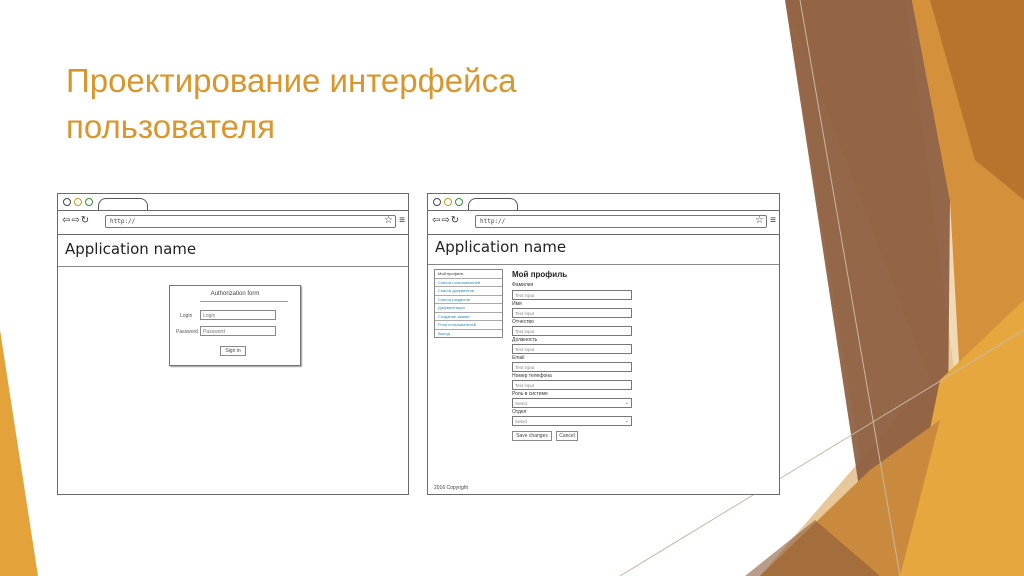 Image resolution: width=1024 pixels, height=576 pixels. I want to click on role-select: Select ⌄, so click(572, 403).